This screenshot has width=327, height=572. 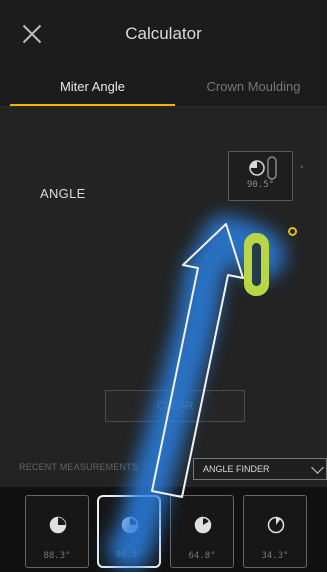 I want to click on angle-label: ANGLE, so click(x=63, y=193).